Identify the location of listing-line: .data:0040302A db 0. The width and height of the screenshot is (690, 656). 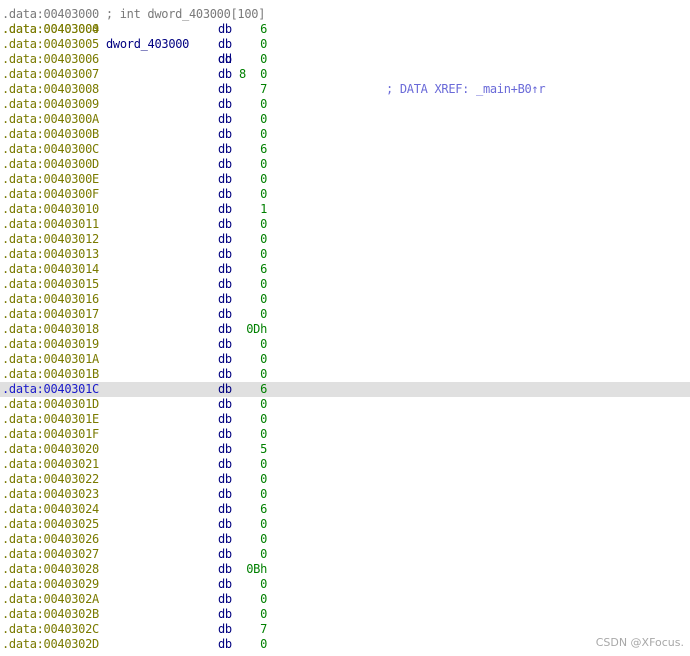
(345, 599).